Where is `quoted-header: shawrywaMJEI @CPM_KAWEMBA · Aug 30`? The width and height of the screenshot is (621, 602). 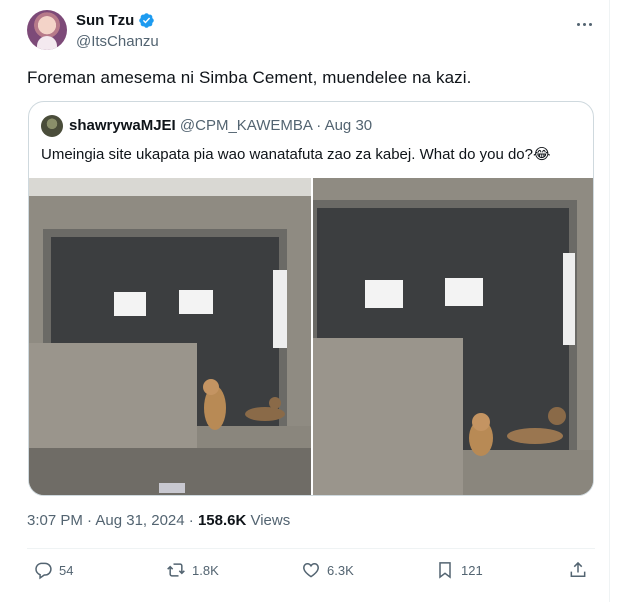
quoted-header: shawrywaMJEI @CPM_KAWEMBA · Aug 30 is located at coordinates (220, 125).